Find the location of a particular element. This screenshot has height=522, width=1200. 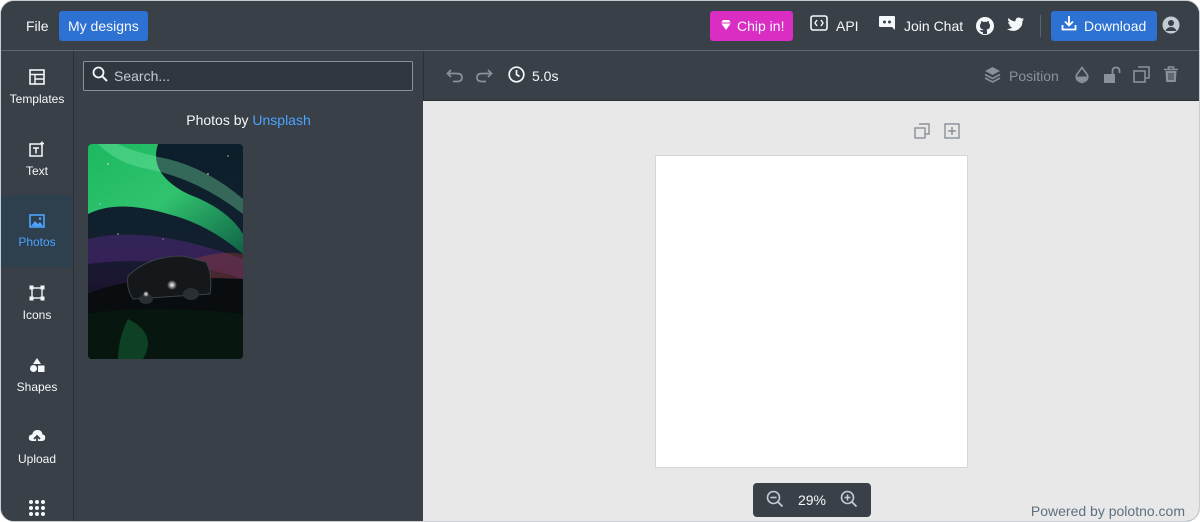

duration-button: 5.0s is located at coordinates (533, 76).